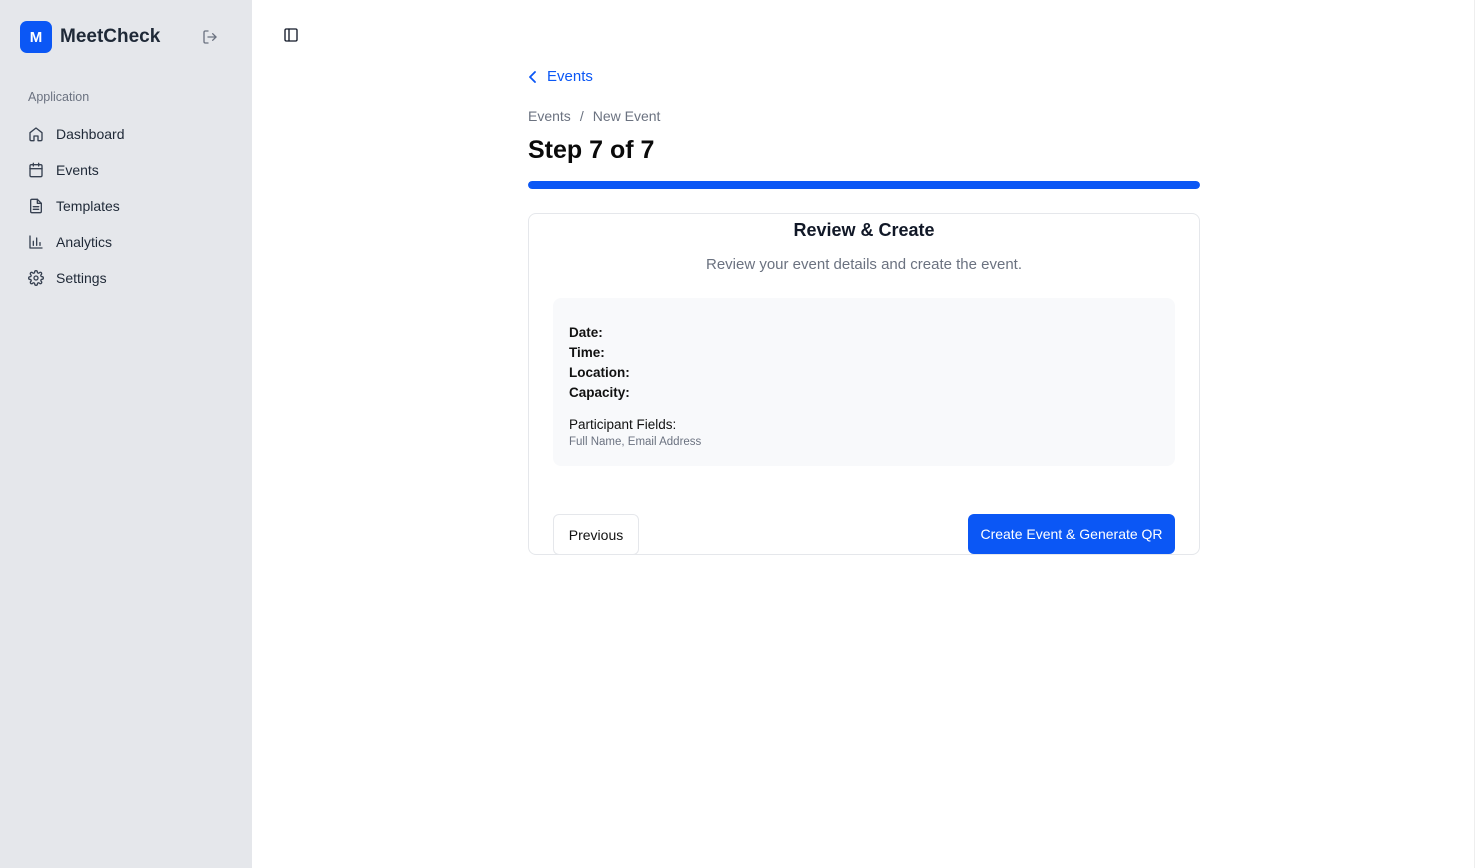  I want to click on review-date-label: Date:, so click(586, 332).